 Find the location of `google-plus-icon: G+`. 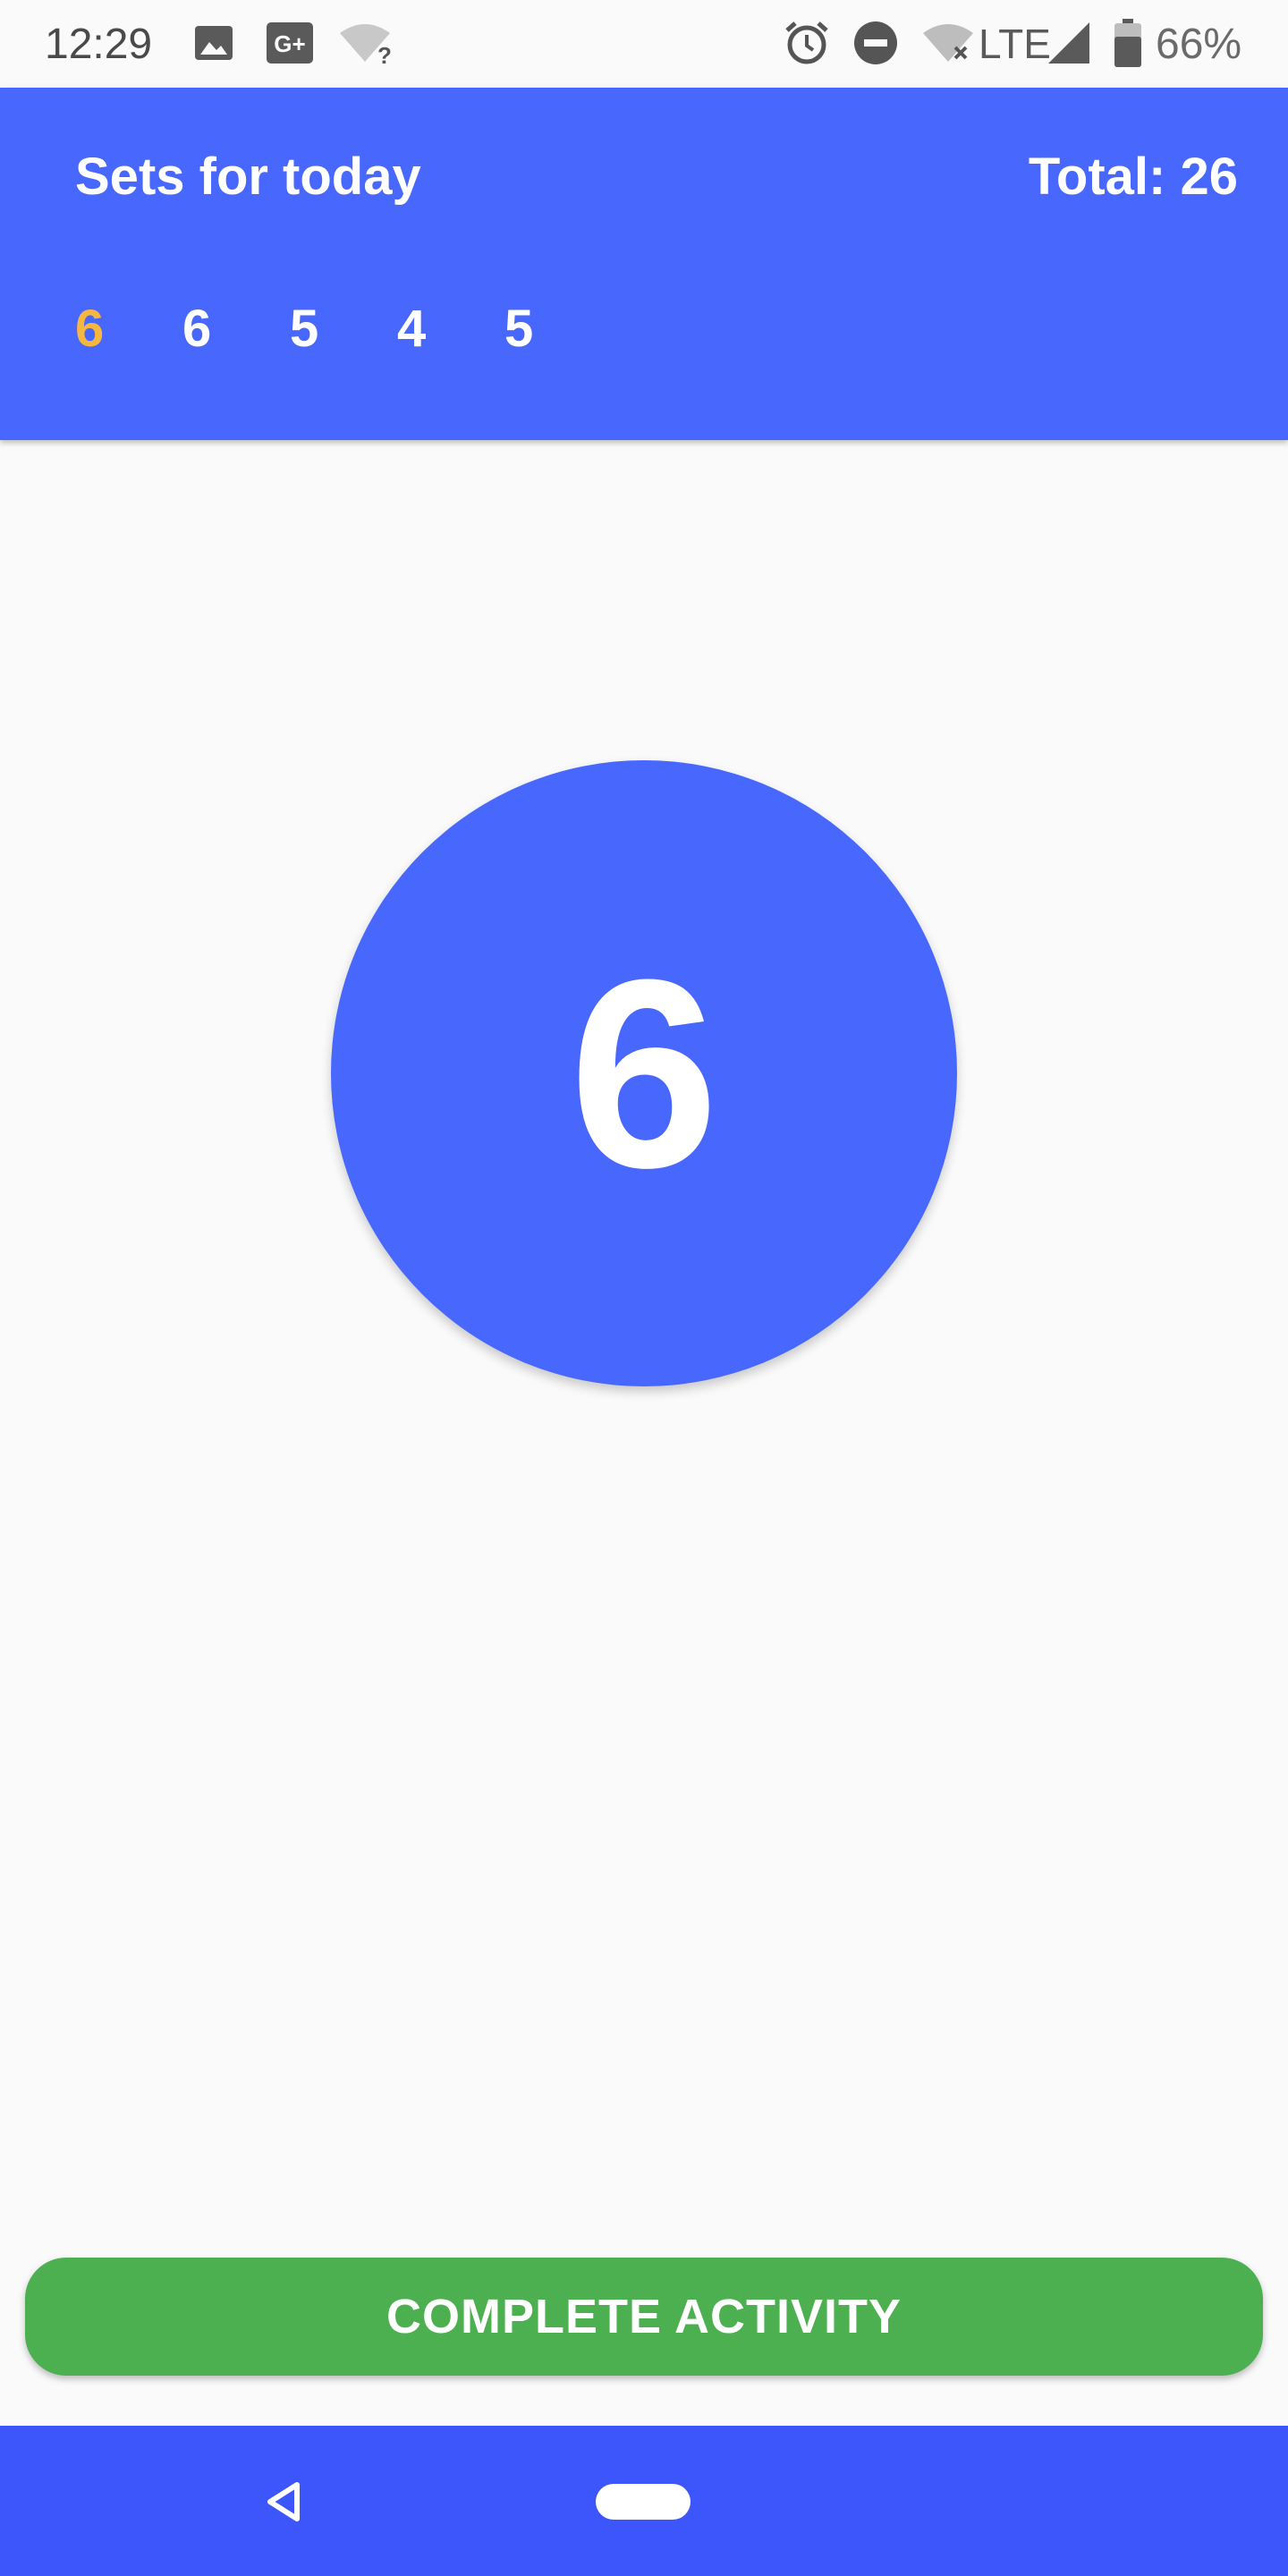

google-plus-icon: G+ is located at coordinates (290, 43).